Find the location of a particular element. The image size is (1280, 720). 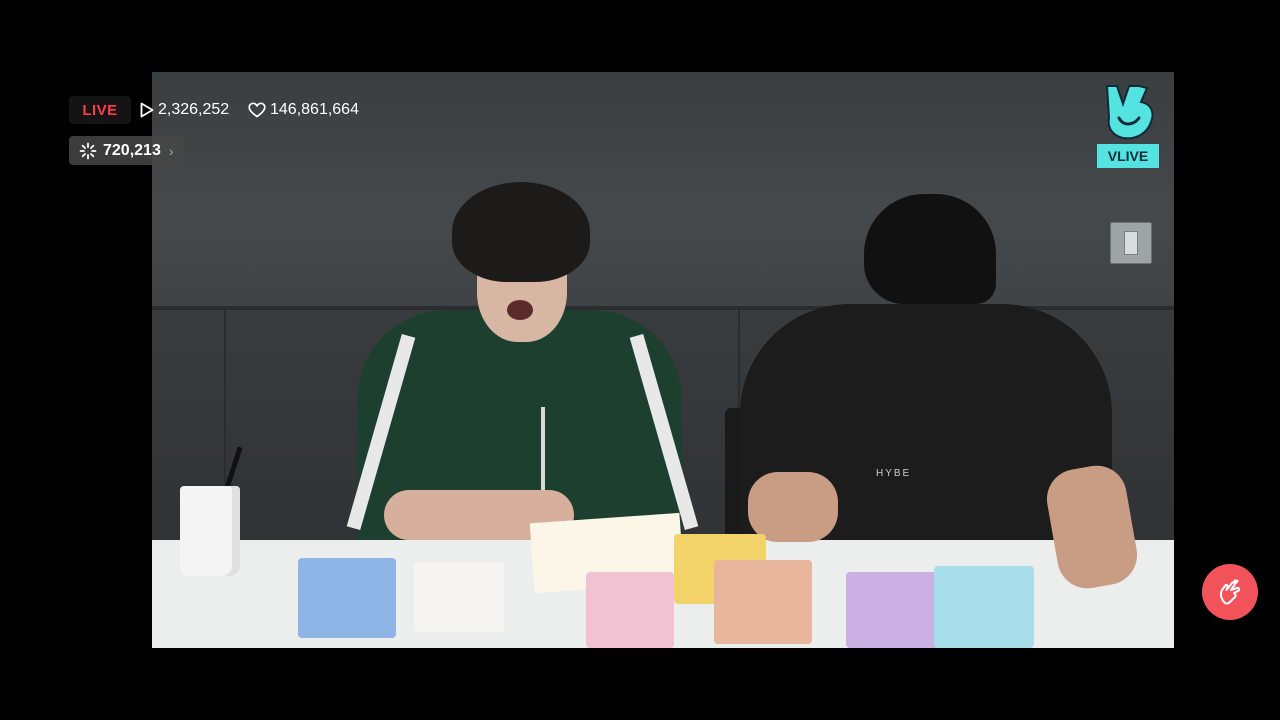

view-count-value: 2,326,252 is located at coordinates (194, 109).